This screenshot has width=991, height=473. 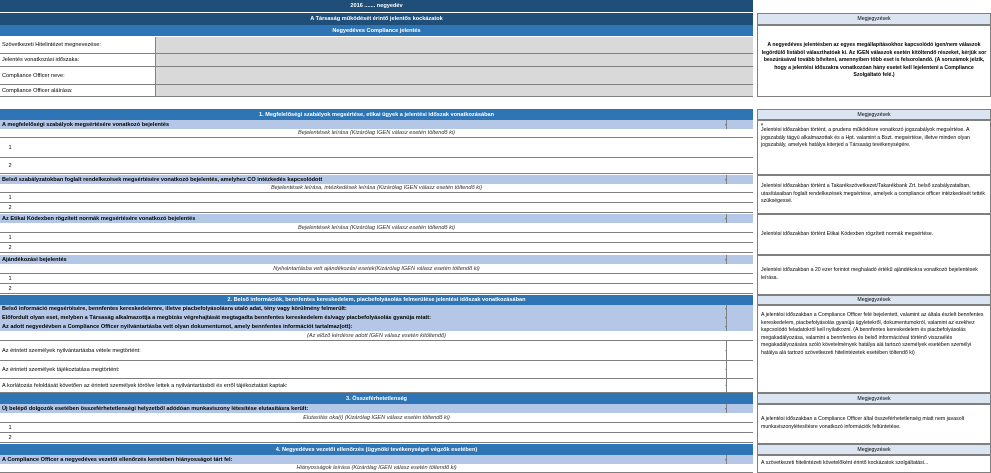 I want to click on info-label: Jelentés vonatkozási időszaka:, so click(x=41, y=60).